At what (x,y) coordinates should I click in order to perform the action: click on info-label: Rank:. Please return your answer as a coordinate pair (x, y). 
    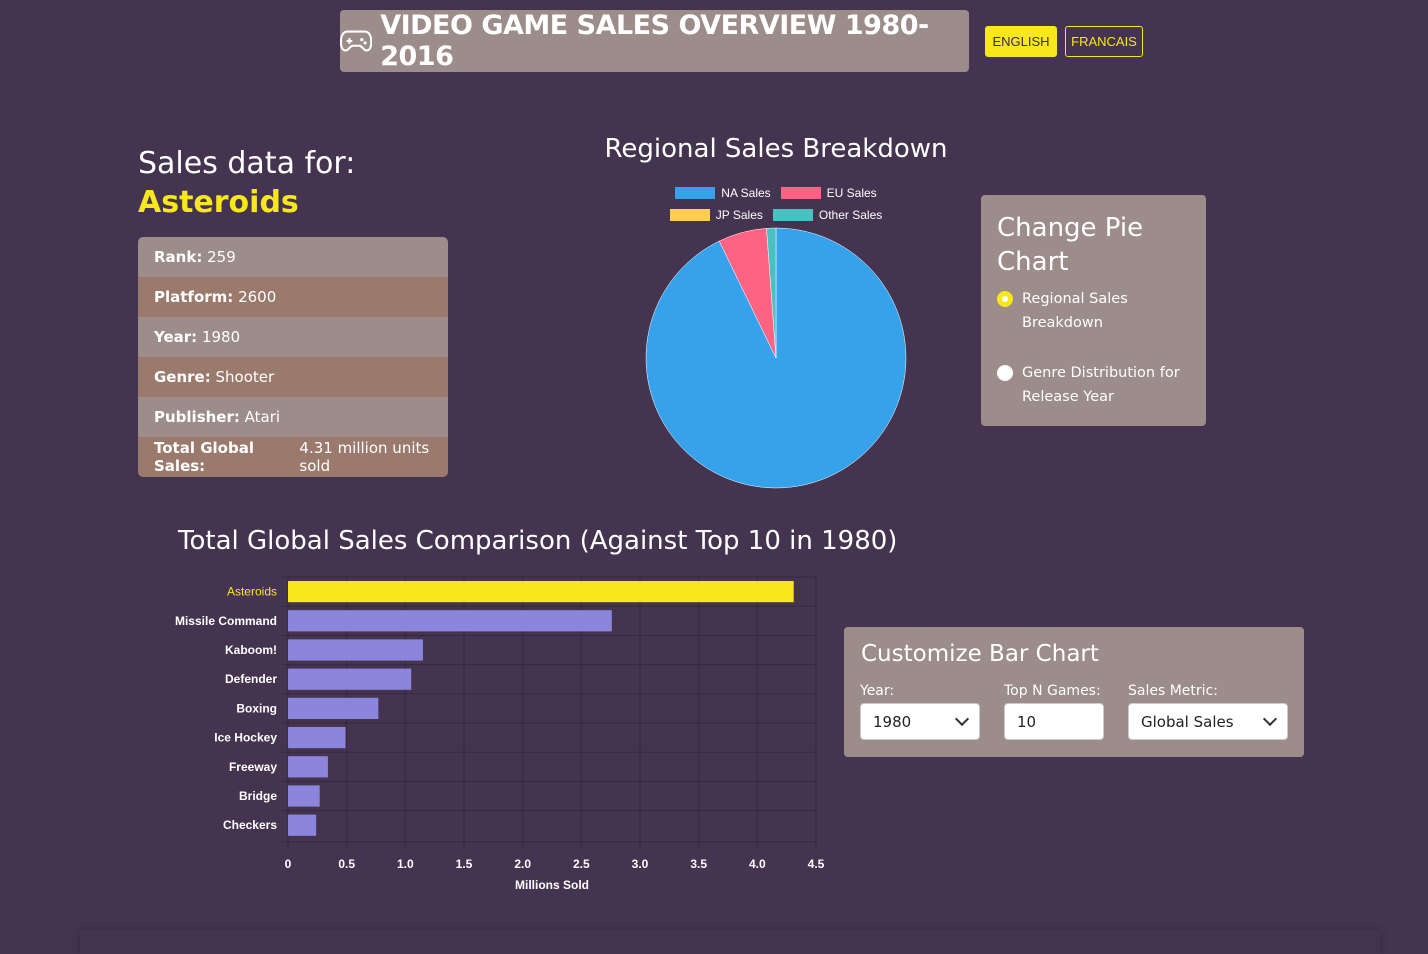
    Looking at the image, I should click on (178, 257).